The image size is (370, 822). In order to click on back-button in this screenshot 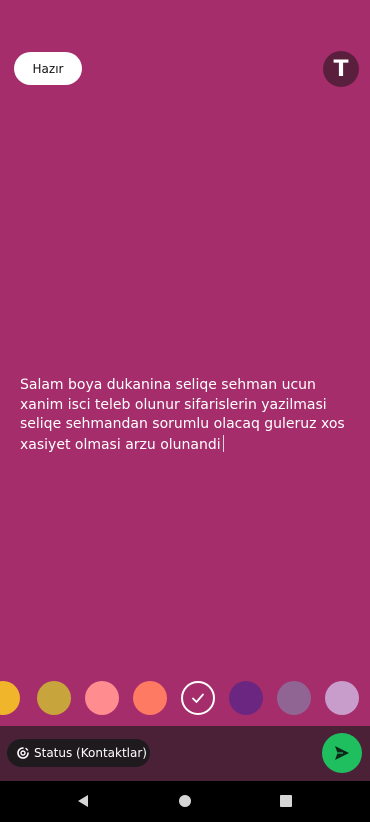, I will do `click(83, 801)`.